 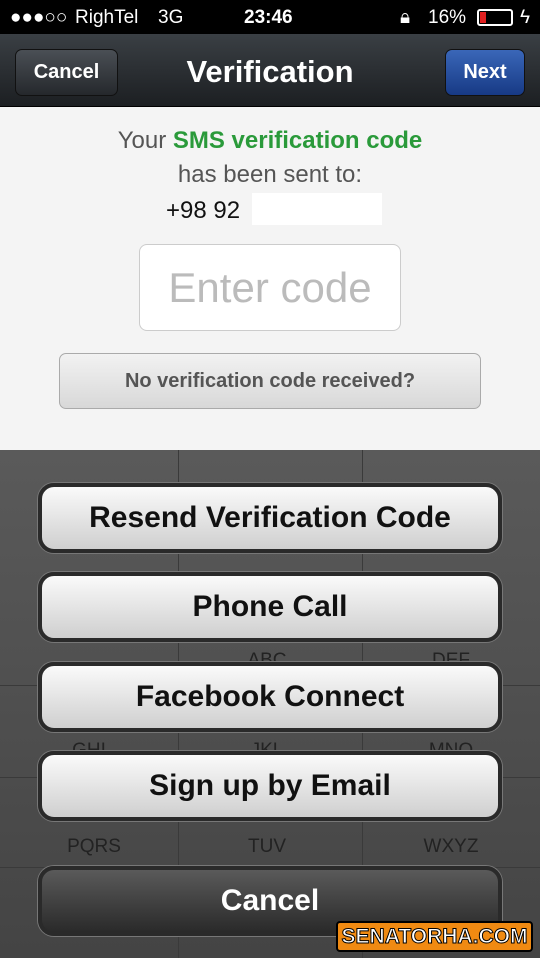 I want to click on keypad-letters: WXYZ, so click(x=451, y=846).